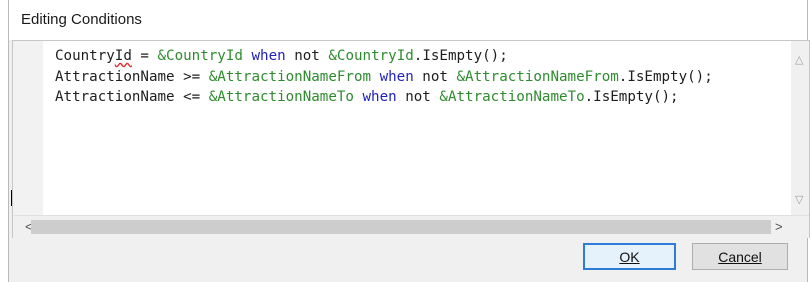  Describe the element at coordinates (11, 198) in the screenshot. I see `text-caret` at that location.